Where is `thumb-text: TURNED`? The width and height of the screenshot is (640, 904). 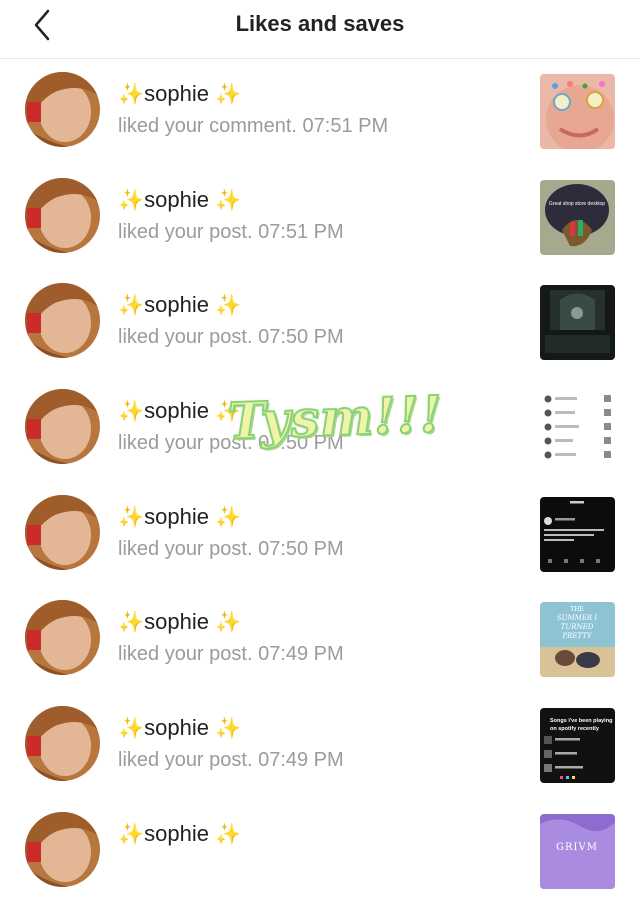 thumb-text: TURNED is located at coordinates (577, 627).